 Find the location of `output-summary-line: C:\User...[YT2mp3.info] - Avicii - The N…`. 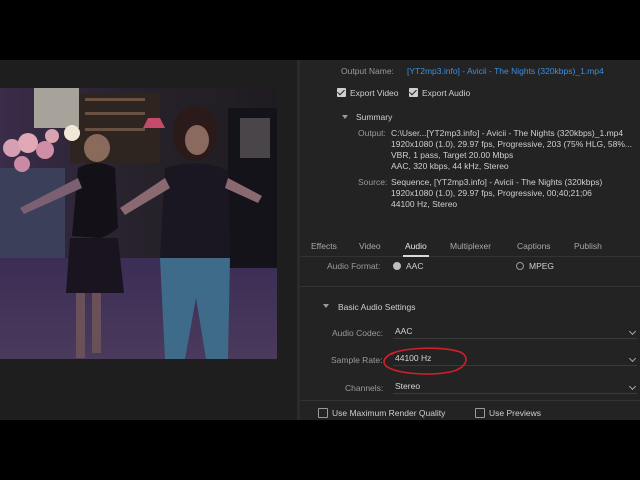

output-summary-line: C:\User...[YT2mp3.info] - Avicii - The N… is located at coordinates (507, 133).